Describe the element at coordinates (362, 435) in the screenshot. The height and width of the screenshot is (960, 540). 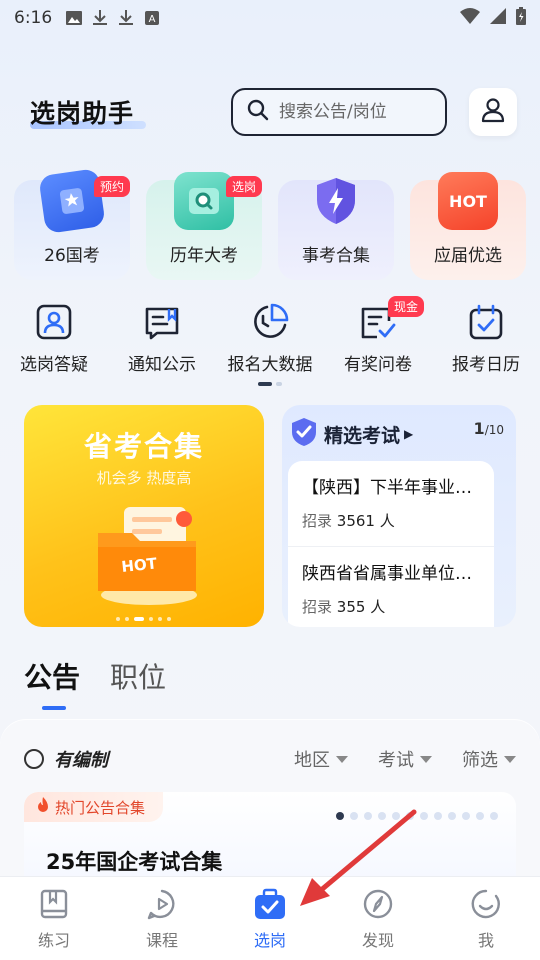
I see `exam-panel-title: 精选考试` at that location.